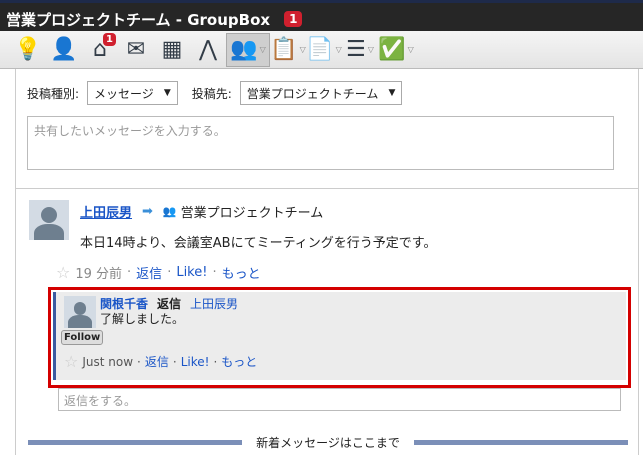  Describe the element at coordinates (392, 49) in the screenshot. I see `checkbox-icon: ✅` at that location.